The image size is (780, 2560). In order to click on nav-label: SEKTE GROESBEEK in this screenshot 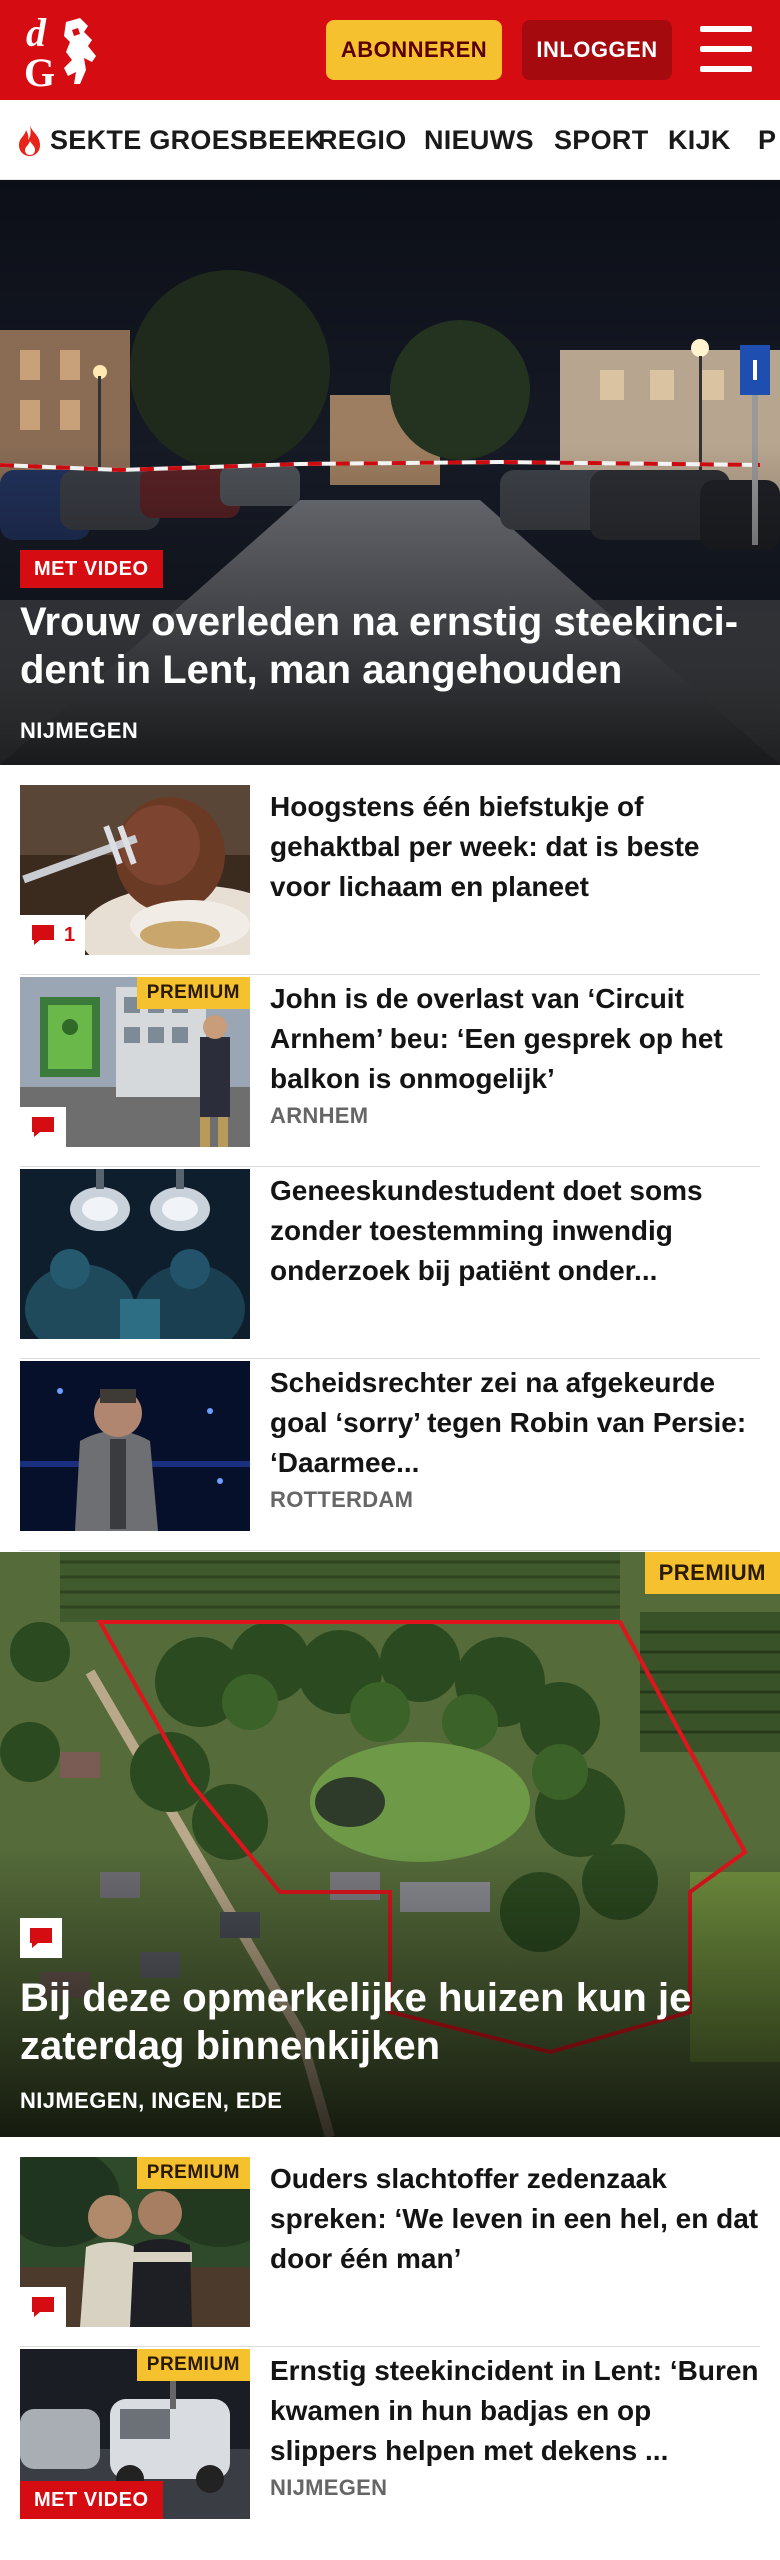, I will do `click(187, 139)`.